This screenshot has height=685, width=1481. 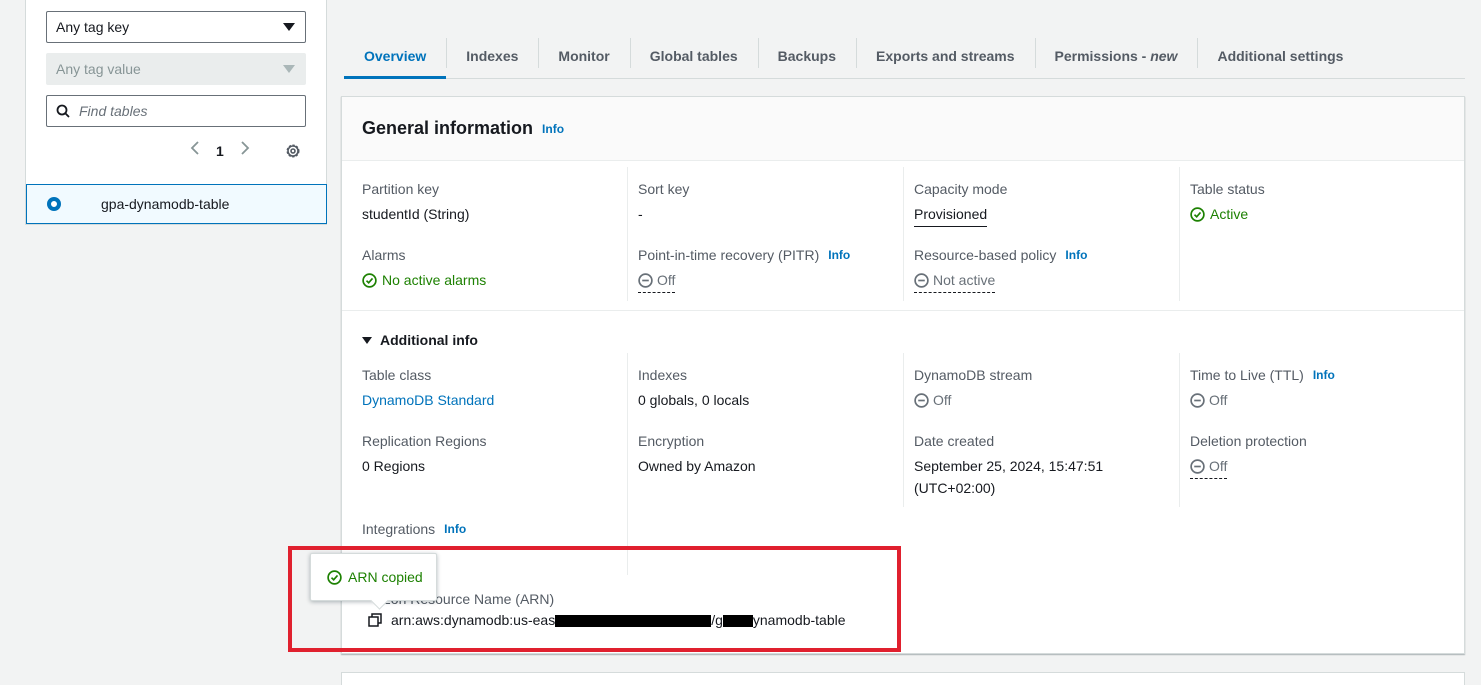 I want to click on chevron-right-icon, so click(x=245, y=150).